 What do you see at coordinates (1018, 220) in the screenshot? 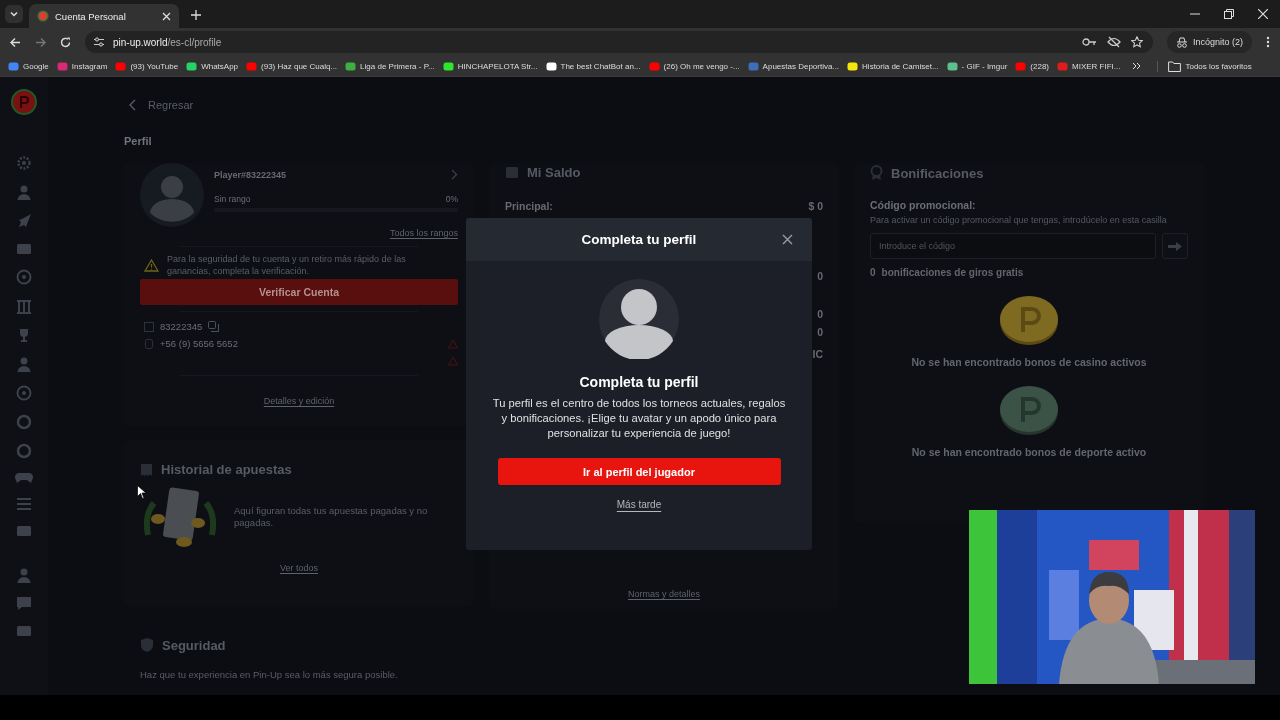
I see `promo-code-hint: Para activar un código promocional que tengas, introdúcelo en esta casilla` at bounding box center [1018, 220].